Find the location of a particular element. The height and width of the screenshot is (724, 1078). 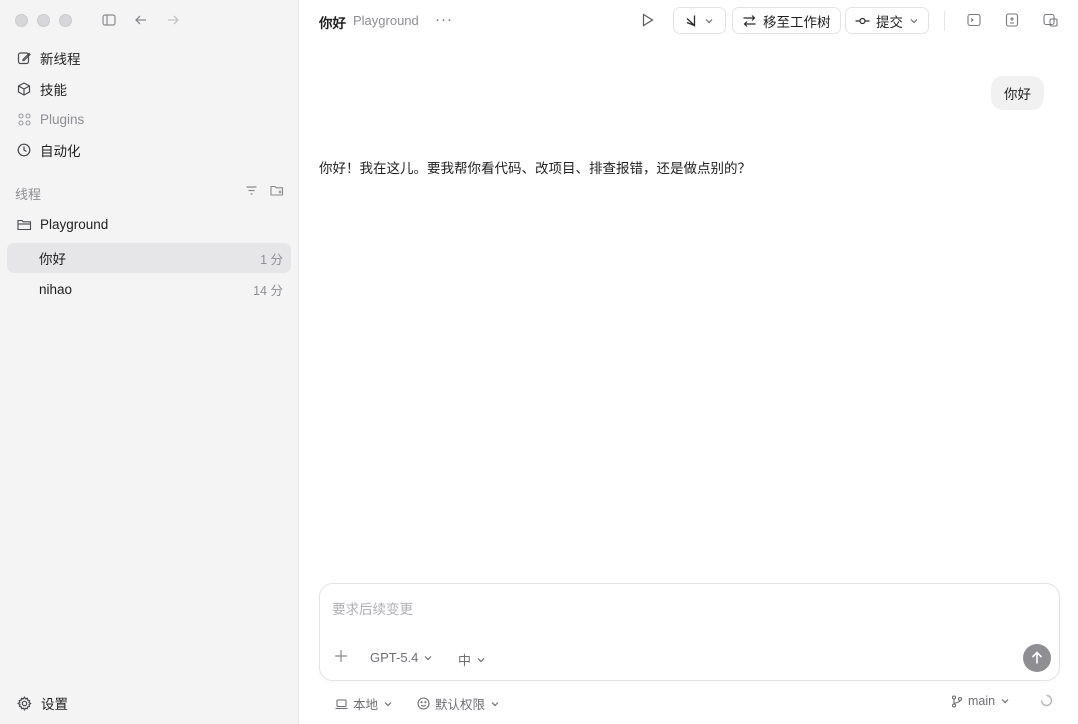

composer-input: 要求后续变更 is located at coordinates (372, 608).